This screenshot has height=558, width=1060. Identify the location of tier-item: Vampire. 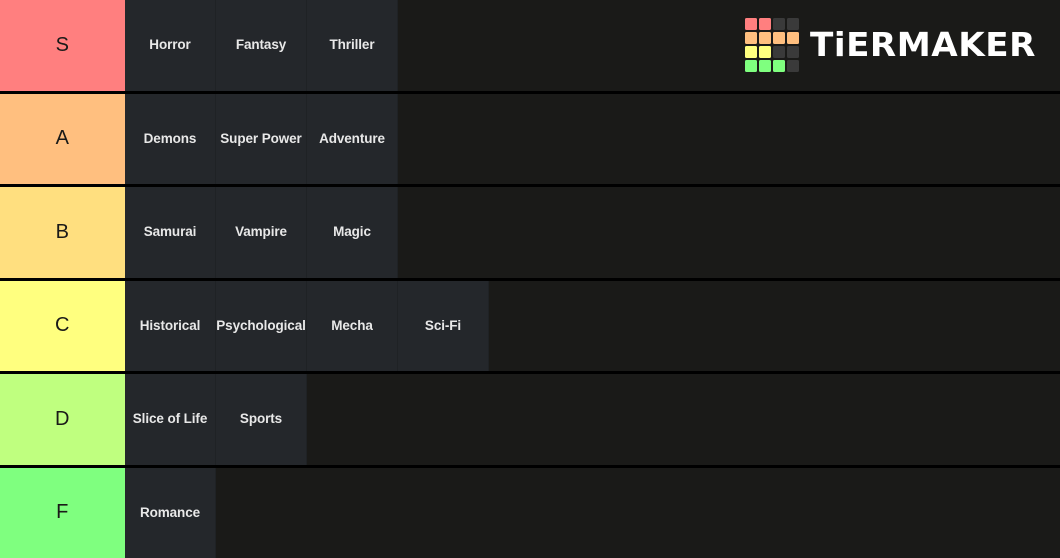
(261, 232).